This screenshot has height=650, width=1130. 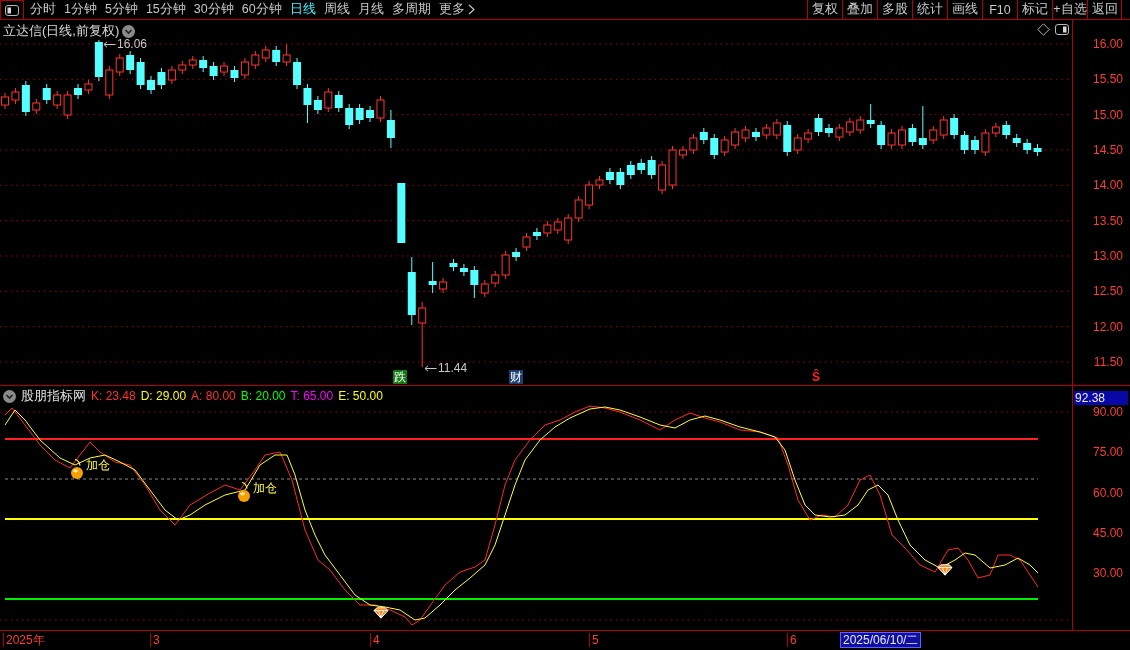 What do you see at coordinates (1062, 29) in the screenshot?
I see `panel-icon` at bounding box center [1062, 29].